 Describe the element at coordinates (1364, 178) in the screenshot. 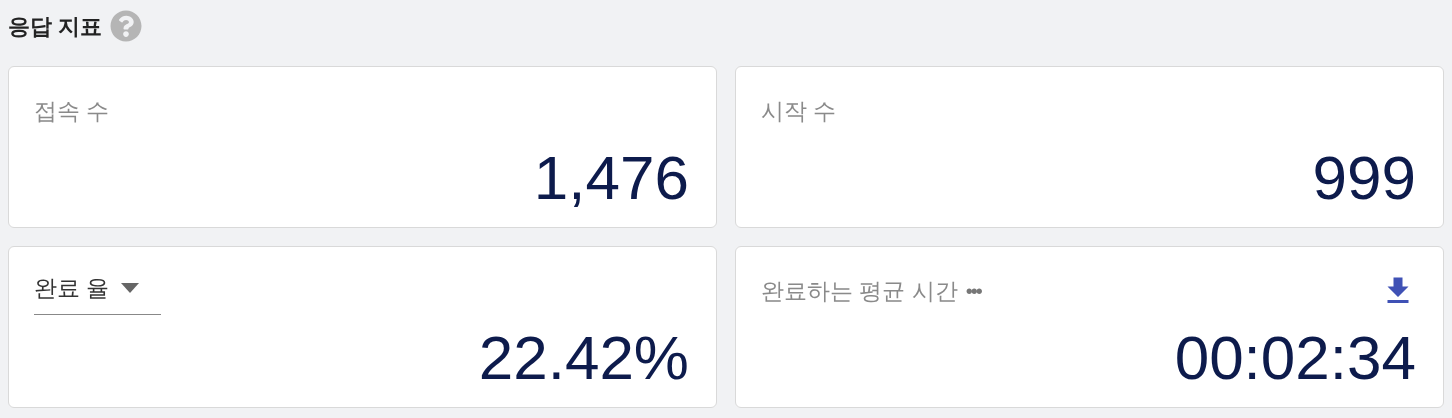

I see `stat-value: 999` at that location.